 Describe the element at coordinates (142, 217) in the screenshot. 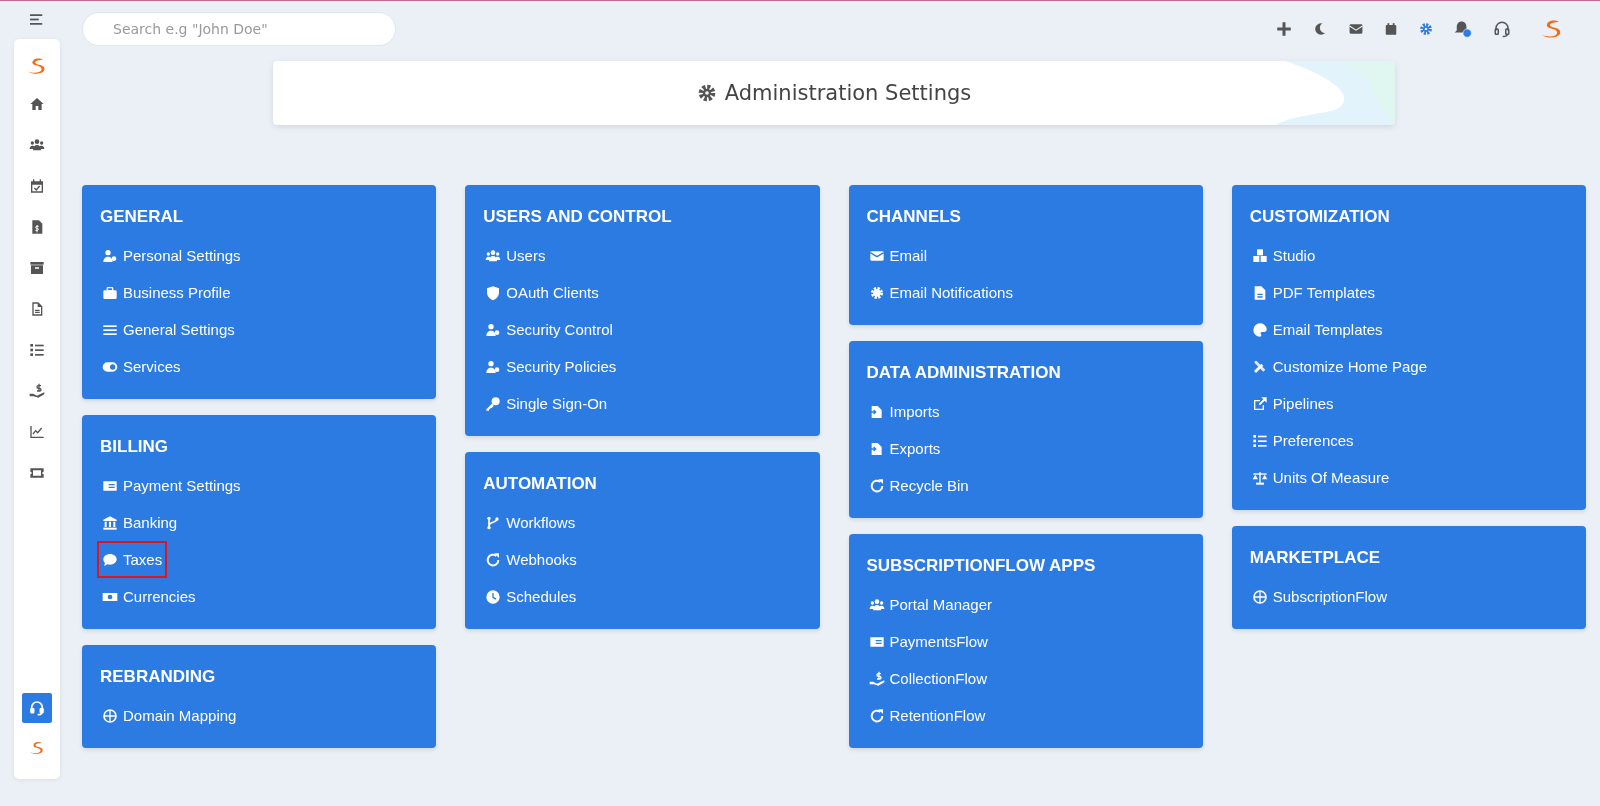

I see `card-title: GENERAL` at that location.